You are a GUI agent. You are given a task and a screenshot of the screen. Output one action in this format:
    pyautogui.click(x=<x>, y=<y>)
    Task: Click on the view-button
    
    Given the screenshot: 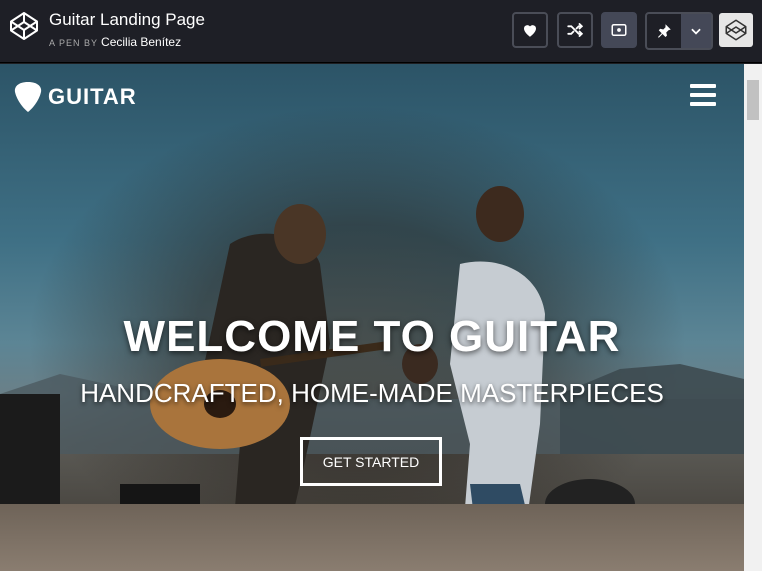 What is the action you would take?
    pyautogui.click(x=619, y=30)
    